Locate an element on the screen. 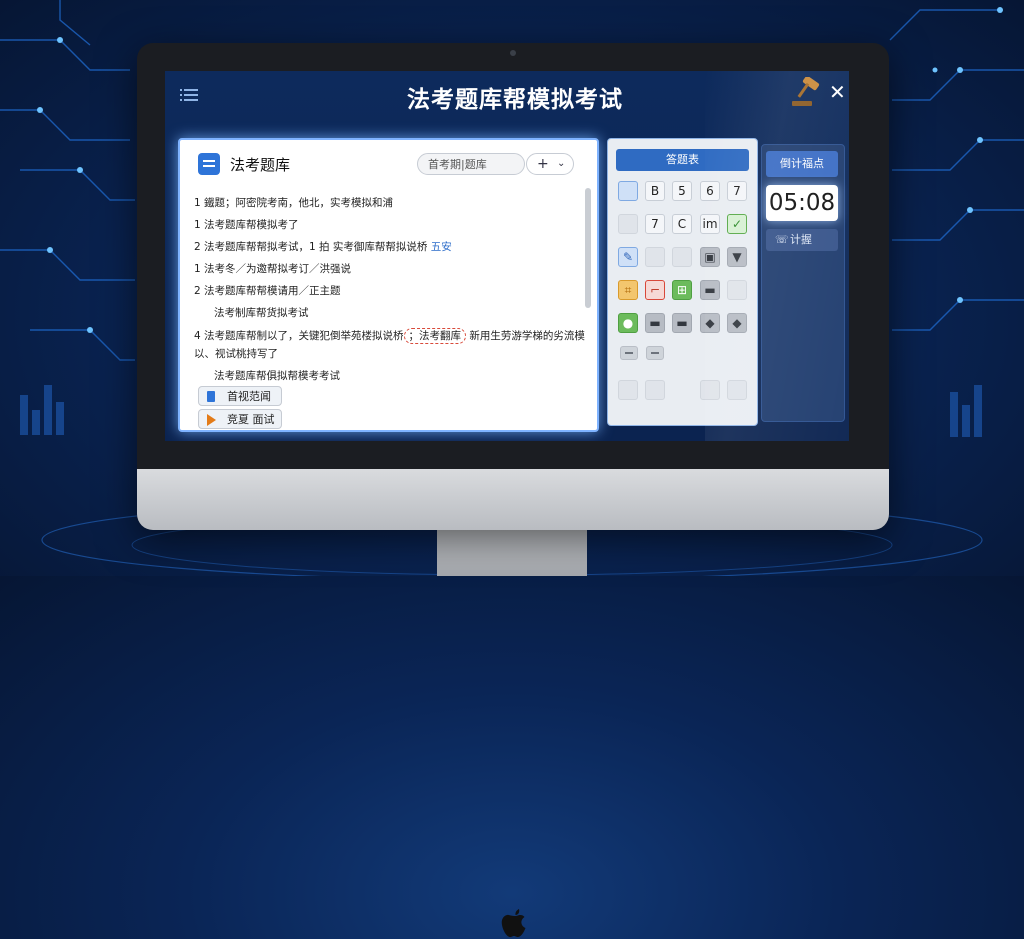 The height and width of the screenshot is (939, 1024). answer-cell: ● is located at coordinates (628, 323).